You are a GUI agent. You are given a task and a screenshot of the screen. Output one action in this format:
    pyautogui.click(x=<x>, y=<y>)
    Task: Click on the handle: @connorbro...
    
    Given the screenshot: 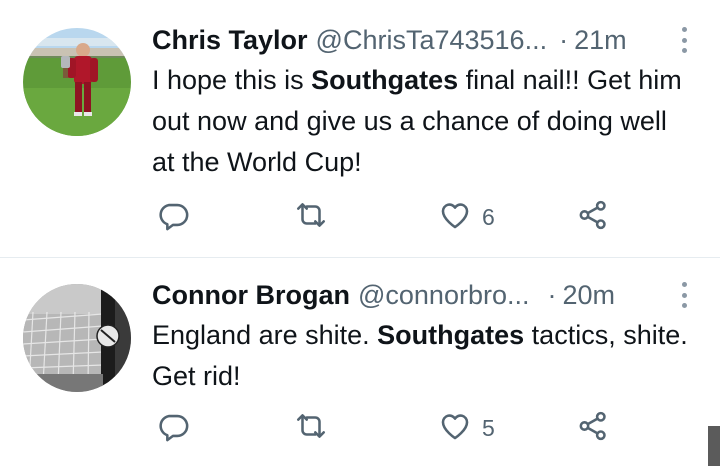 What is the action you would take?
    pyautogui.click(x=444, y=295)
    